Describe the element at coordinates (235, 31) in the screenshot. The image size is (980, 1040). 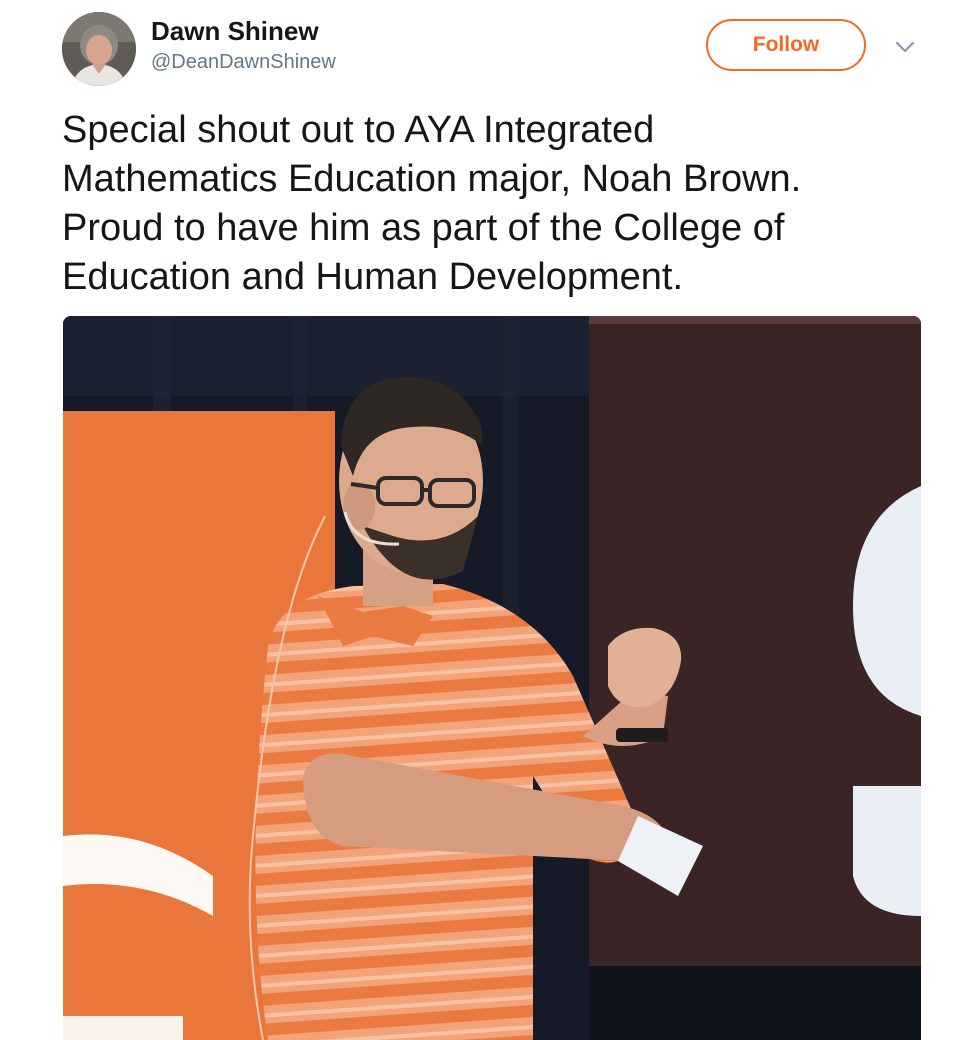
I see `author-name: Dawn Shinew` at that location.